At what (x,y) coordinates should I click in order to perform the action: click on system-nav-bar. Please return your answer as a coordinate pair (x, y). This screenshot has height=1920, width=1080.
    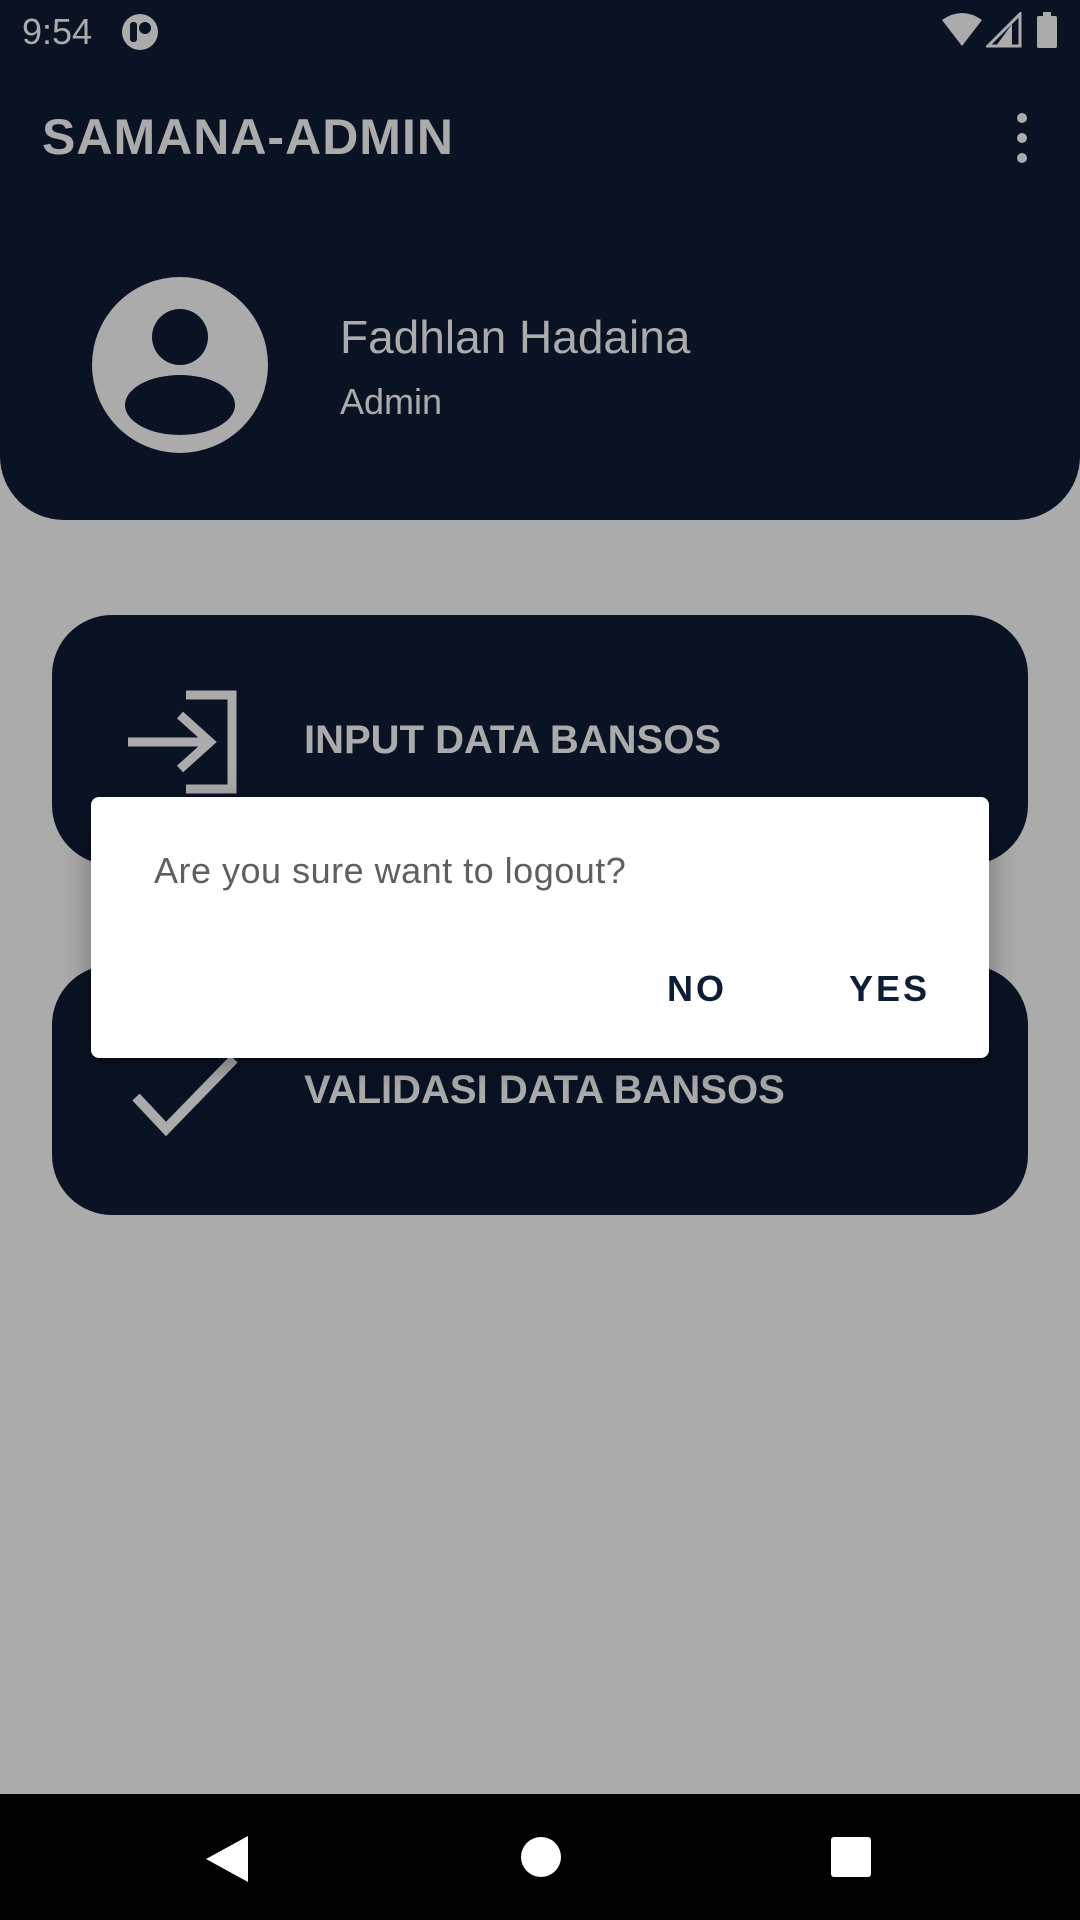
    Looking at the image, I should click on (540, 1857).